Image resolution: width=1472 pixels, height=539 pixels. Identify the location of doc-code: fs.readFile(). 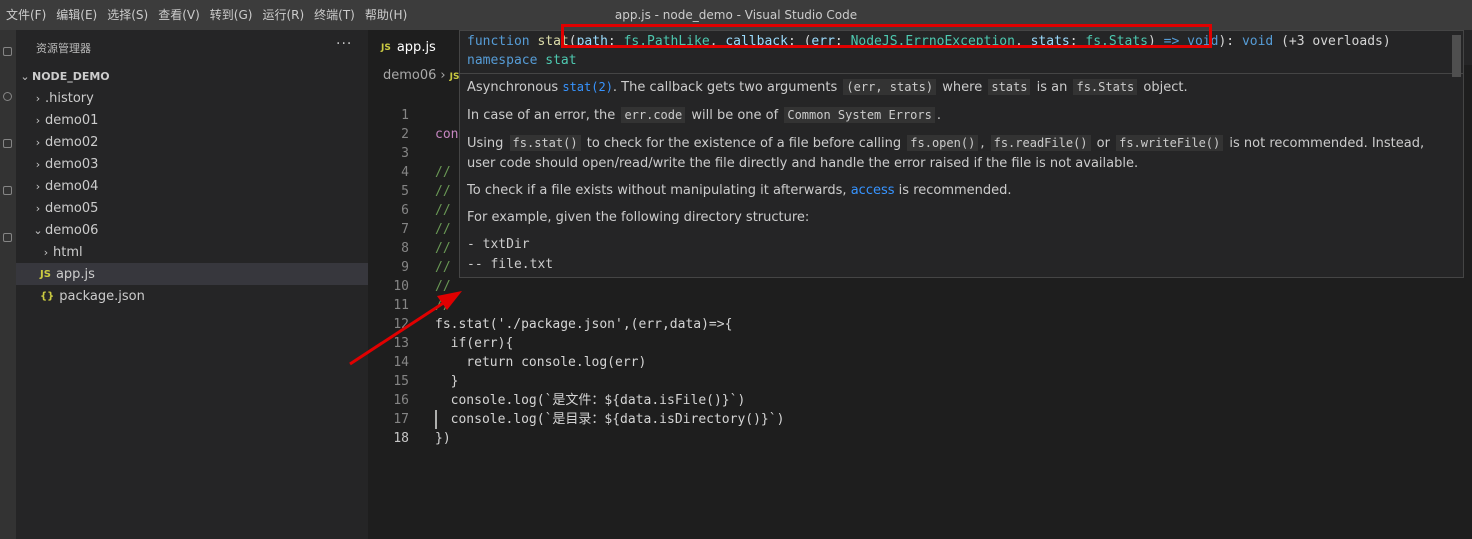
(1040, 143).